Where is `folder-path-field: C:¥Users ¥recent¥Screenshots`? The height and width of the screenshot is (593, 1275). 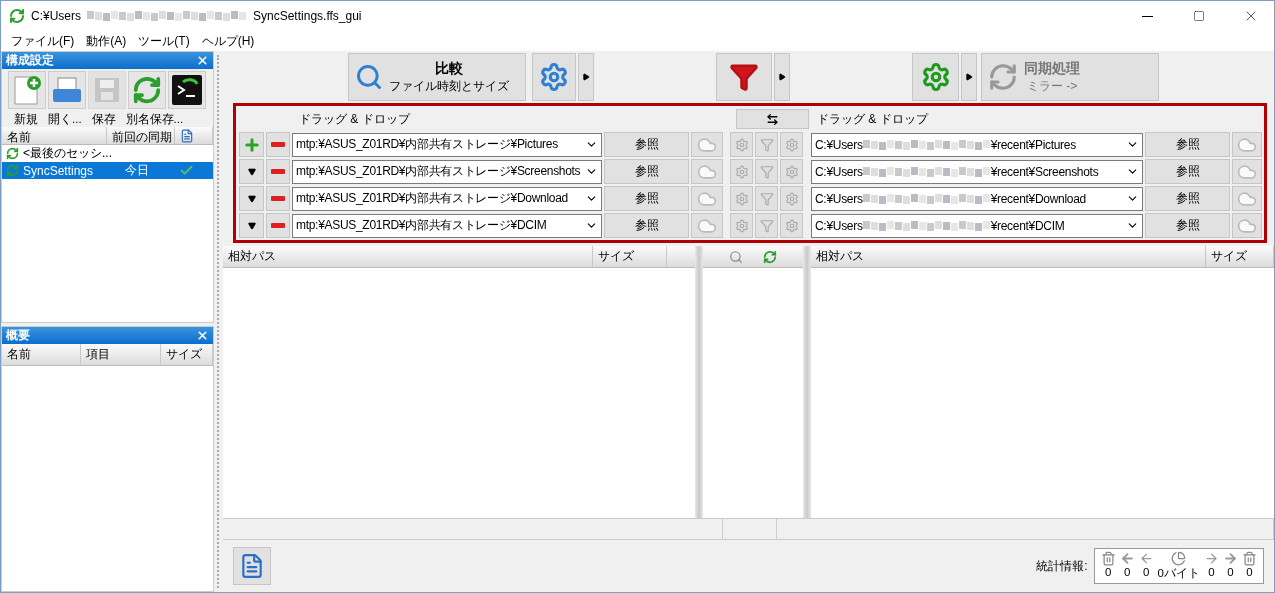
folder-path-field: C:¥Users ¥recent¥Screenshots is located at coordinates (977, 171).